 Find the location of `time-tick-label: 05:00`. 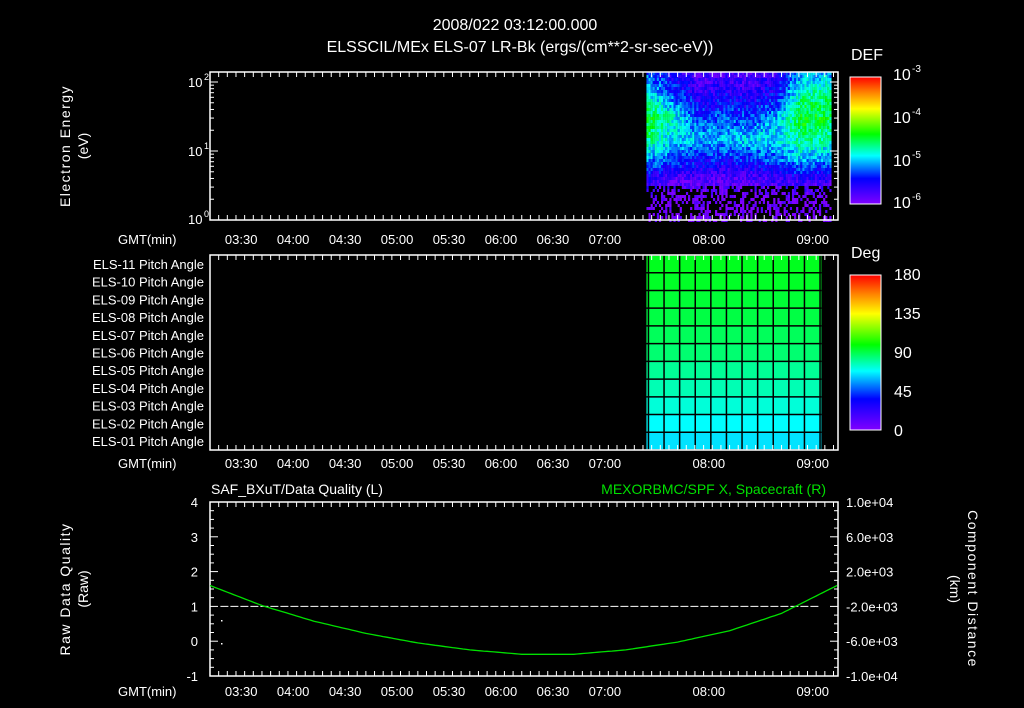

time-tick-label: 05:00 is located at coordinates (397, 239).